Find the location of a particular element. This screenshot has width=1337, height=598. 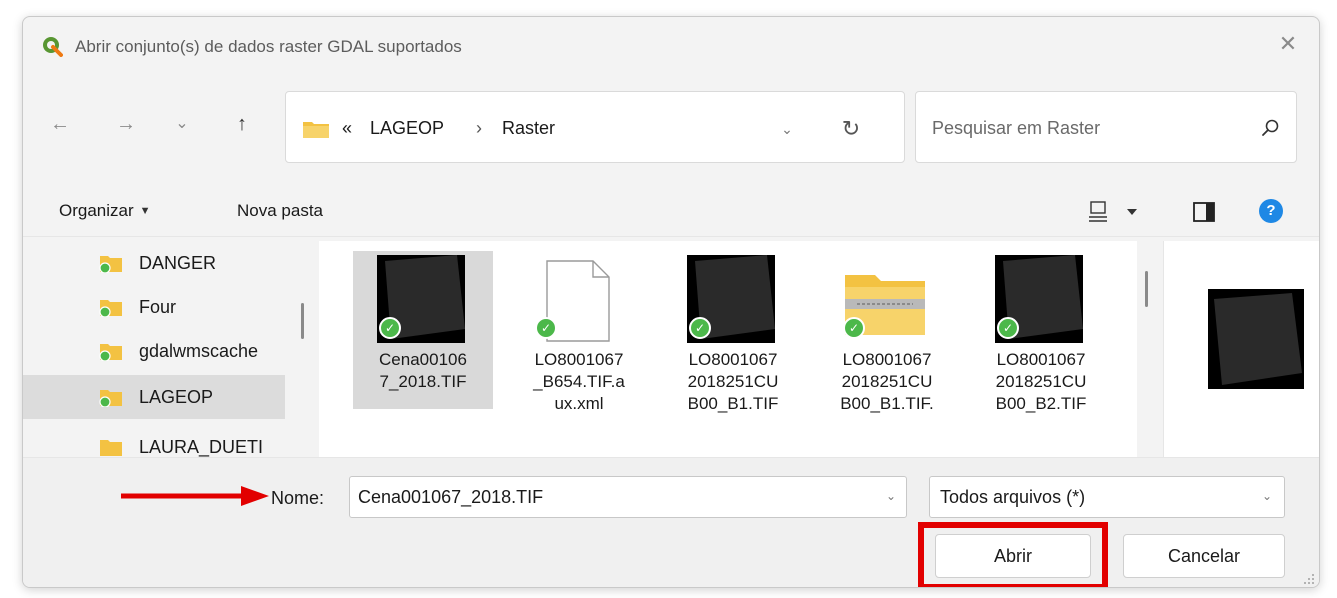

new-folder-label: Nova pasta is located at coordinates (280, 210).